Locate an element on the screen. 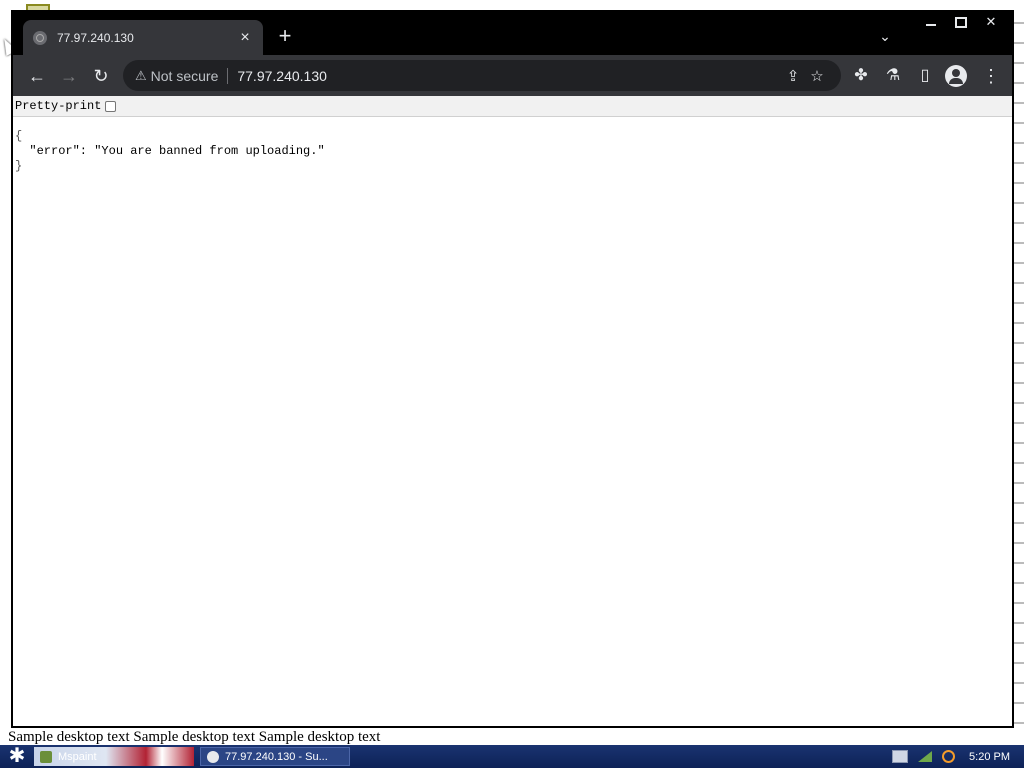 This screenshot has width=1024, height=768. new-tab-button: + is located at coordinates (285, 36).